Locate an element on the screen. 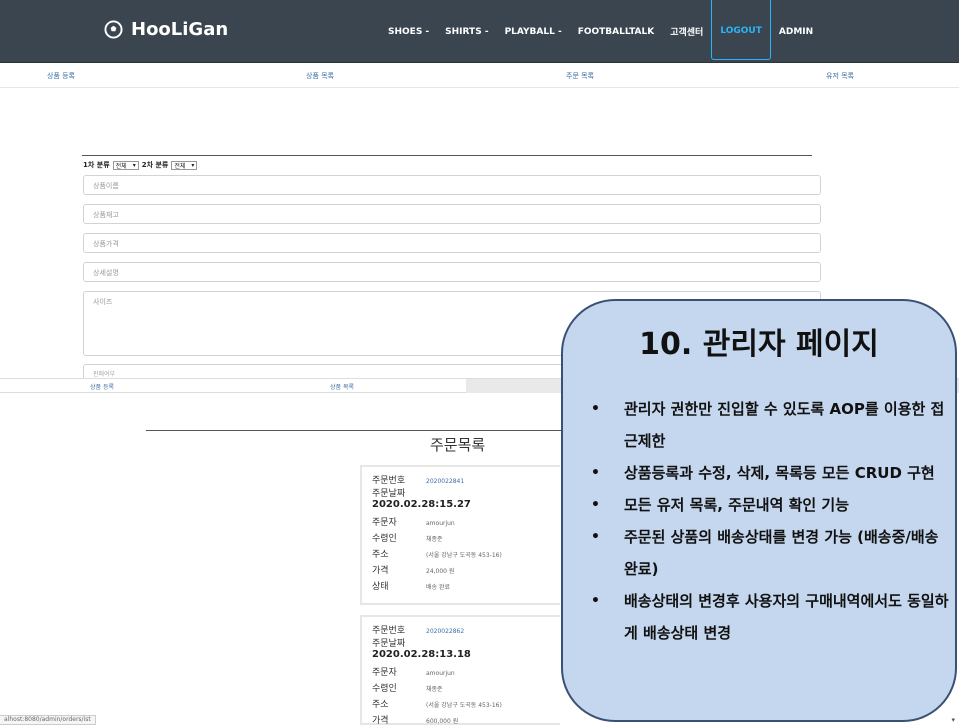 The image size is (959, 725). category1-label: 1차 분류 is located at coordinates (96, 165).